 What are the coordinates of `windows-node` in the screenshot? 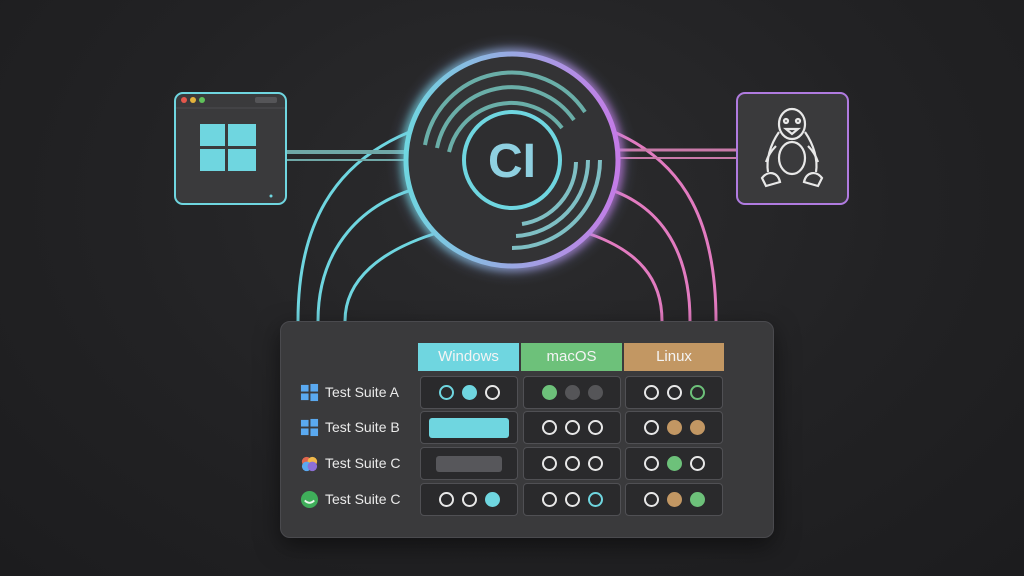 It's located at (230, 148).